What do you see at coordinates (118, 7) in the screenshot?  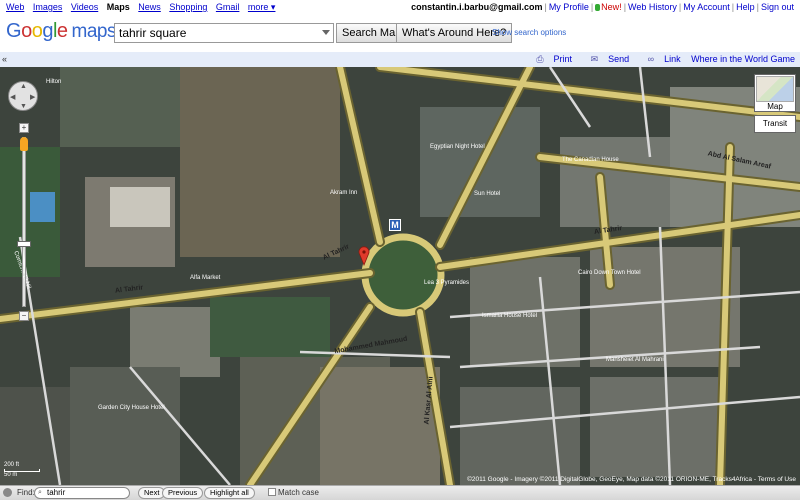 I see `nav-maps: Maps` at bounding box center [118, 7].